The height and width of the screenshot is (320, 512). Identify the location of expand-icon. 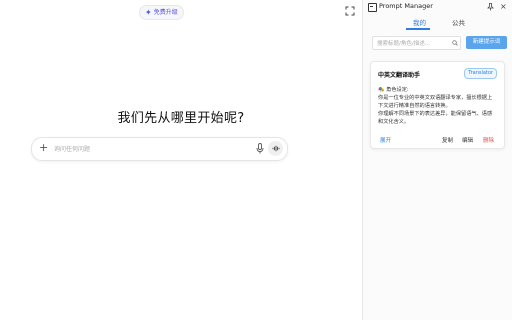
(350, 11).